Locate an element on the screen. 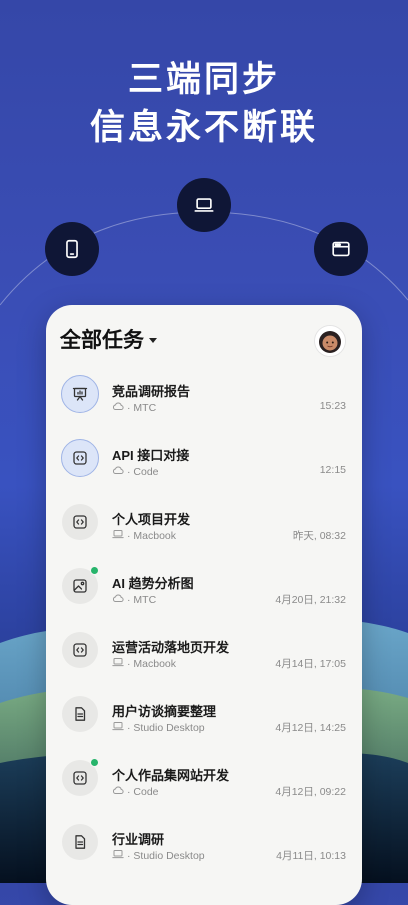 This screenshot has height=905, width=408. phone-device-button is located at coordinates (72, 249).